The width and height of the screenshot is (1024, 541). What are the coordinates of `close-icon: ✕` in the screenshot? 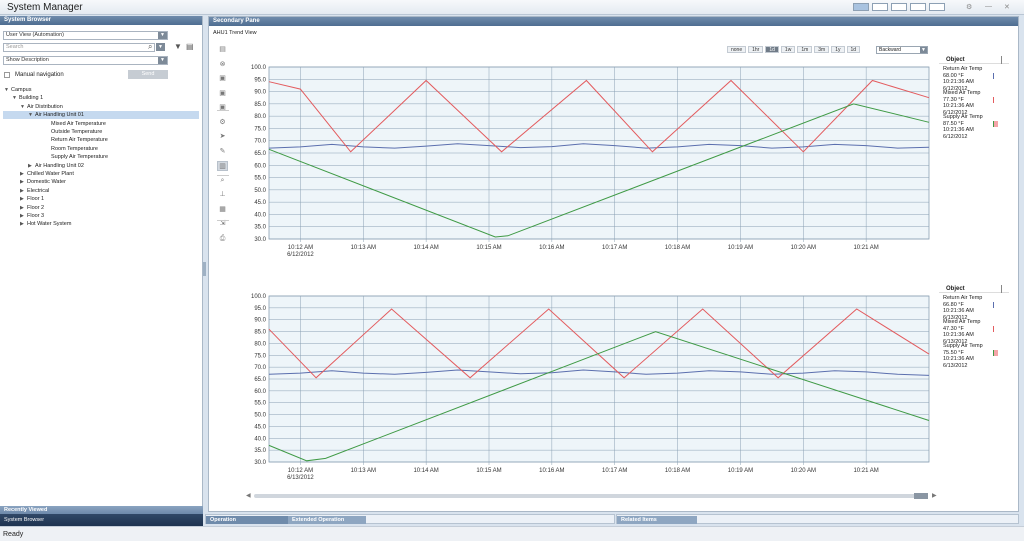 It's located at (1007, 7).